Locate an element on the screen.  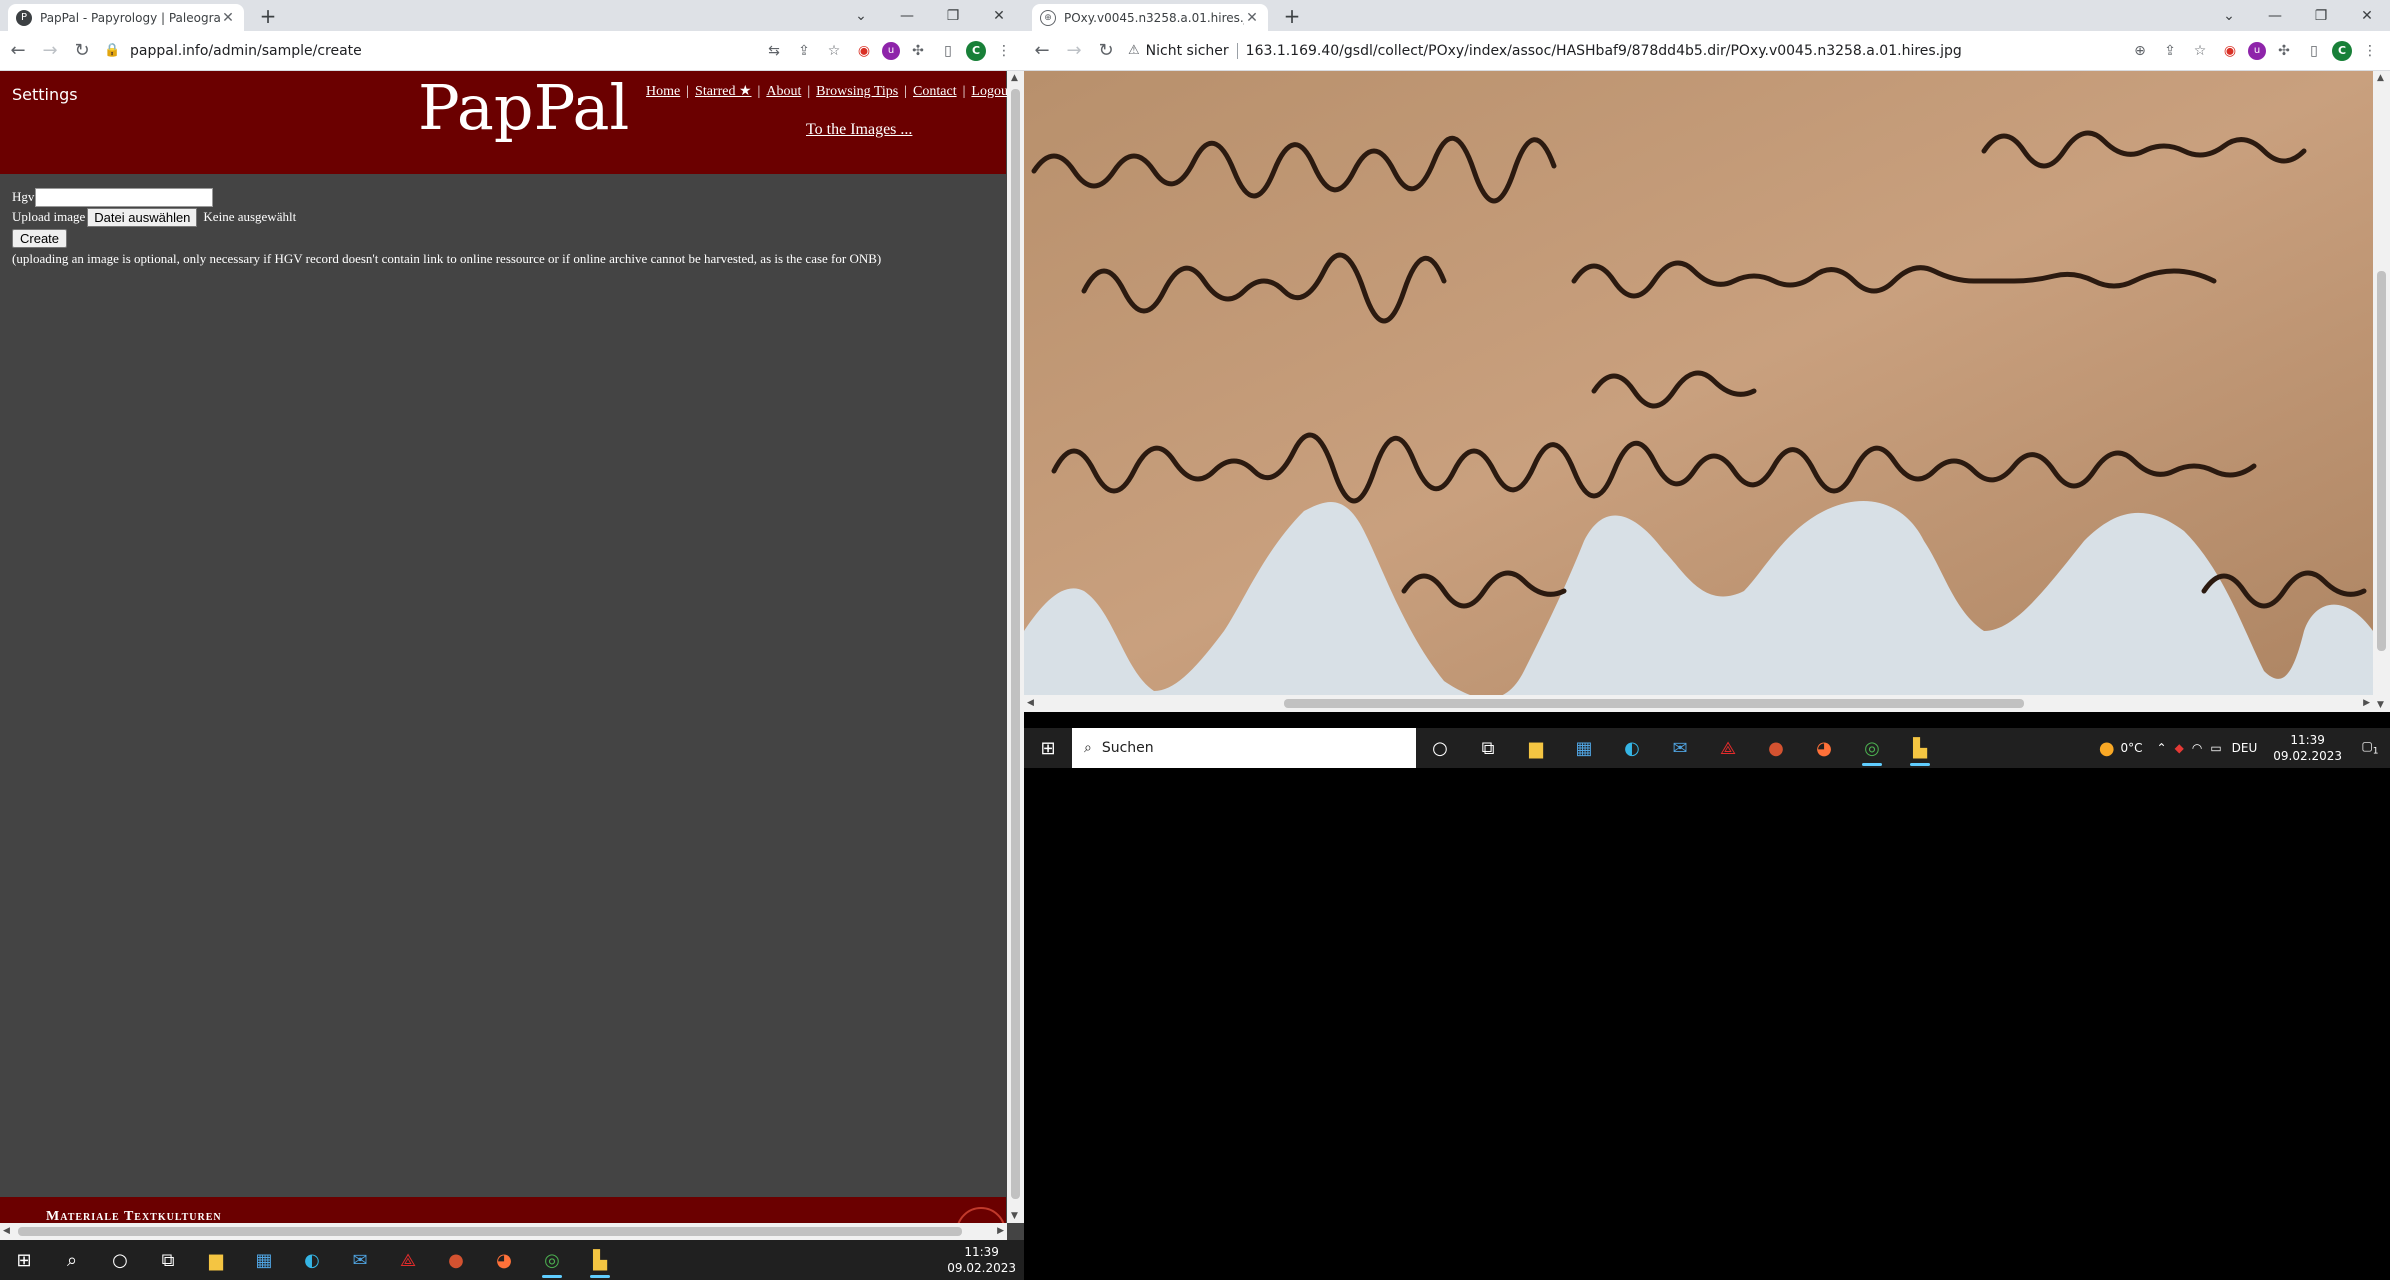
antivirus-icon: ◆ is located at coordinates (2179, 748).